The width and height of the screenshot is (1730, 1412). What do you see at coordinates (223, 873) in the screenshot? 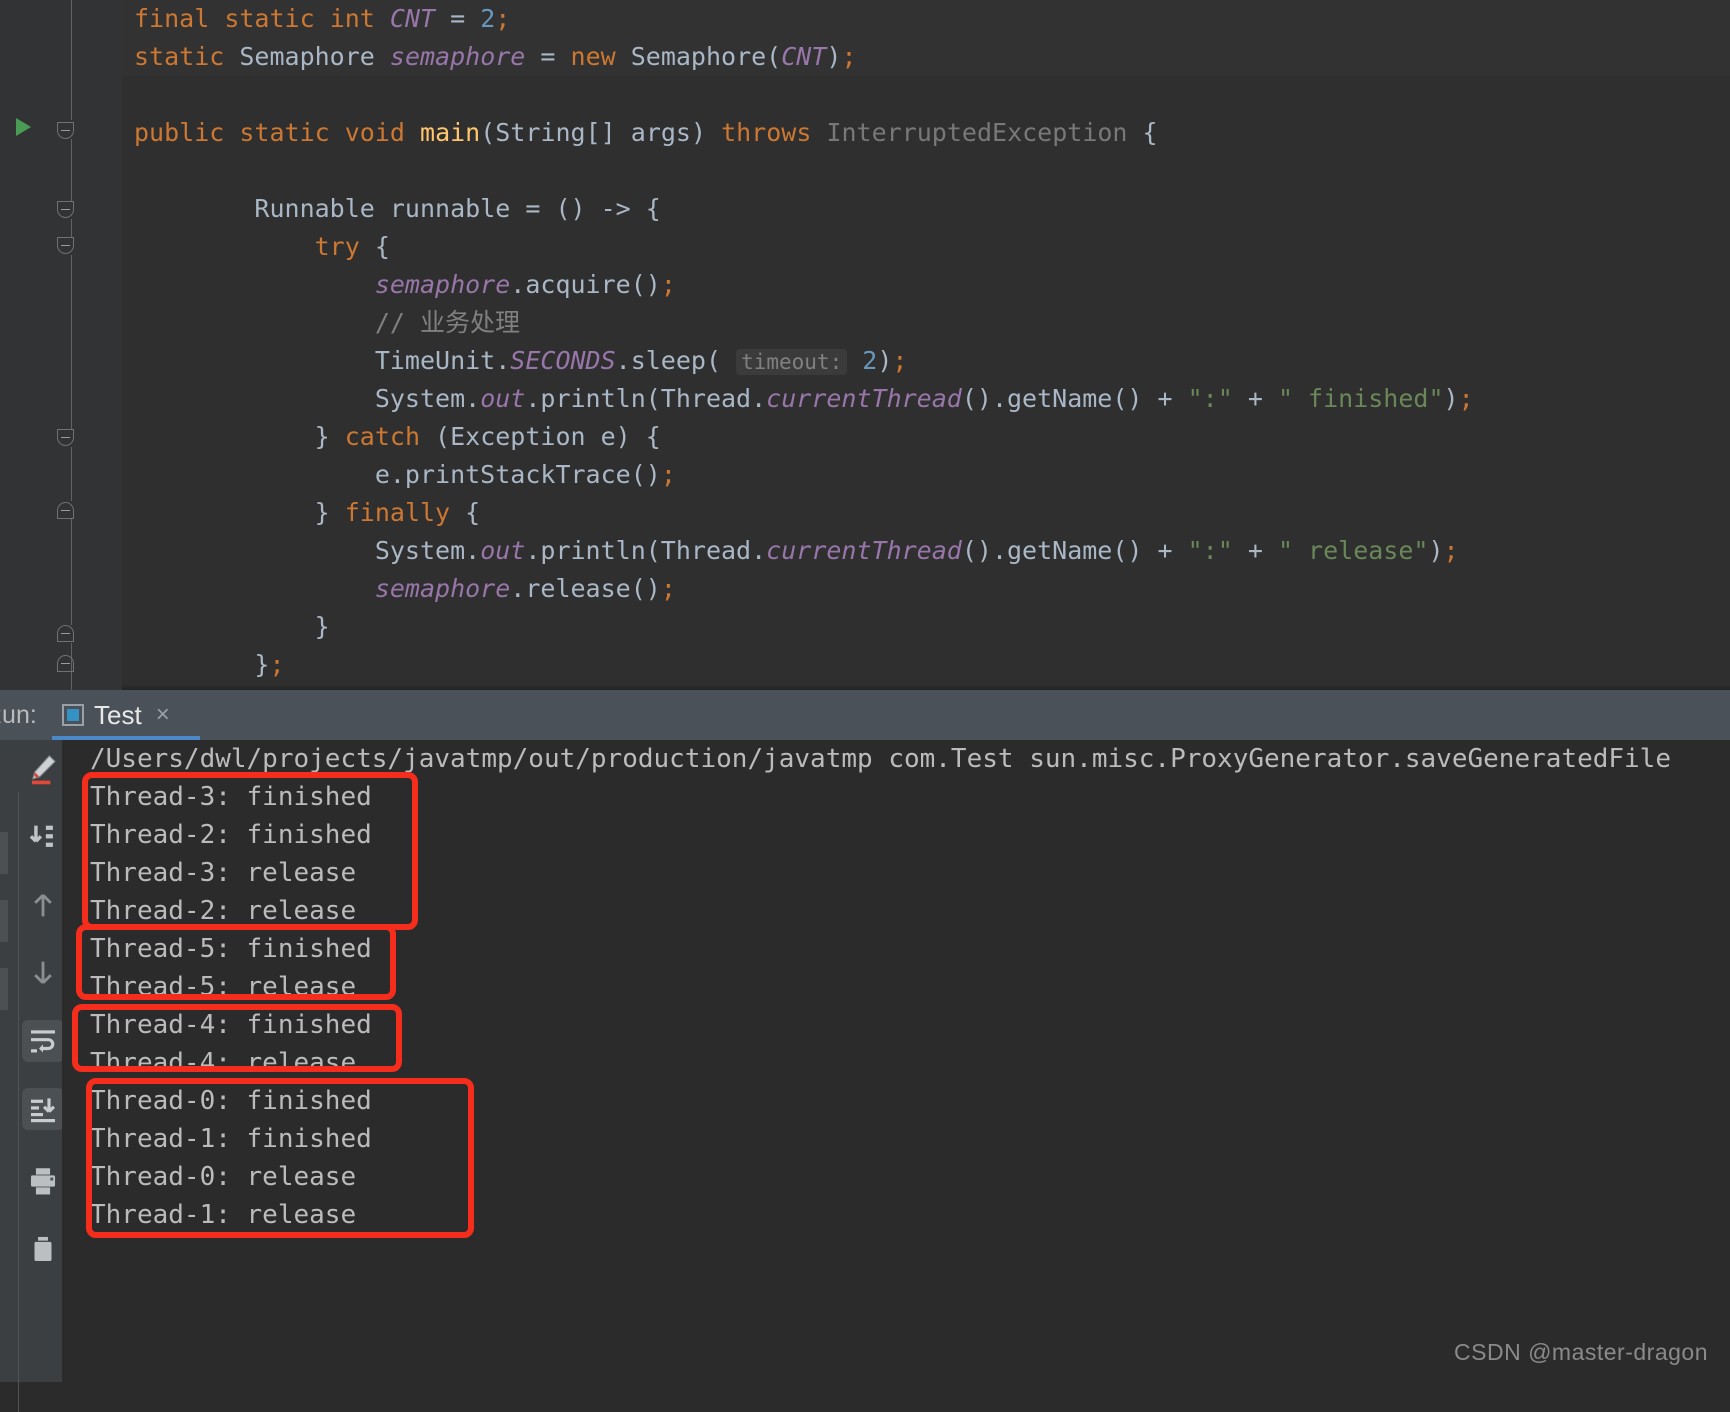
I see `console-output-line: Thread-3: release` at bounding box center [223, 873].